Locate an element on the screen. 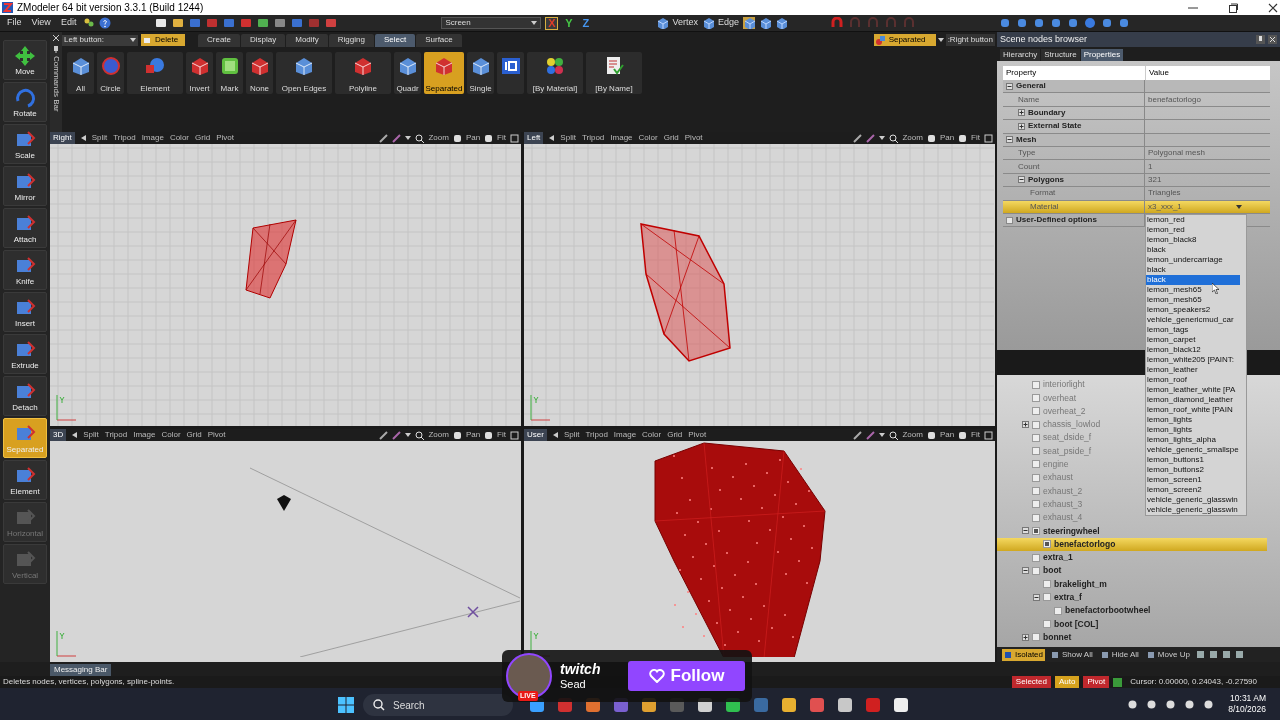  dropdown-option: vehicle_genericmud_car is located at coordinates (1193, 320).